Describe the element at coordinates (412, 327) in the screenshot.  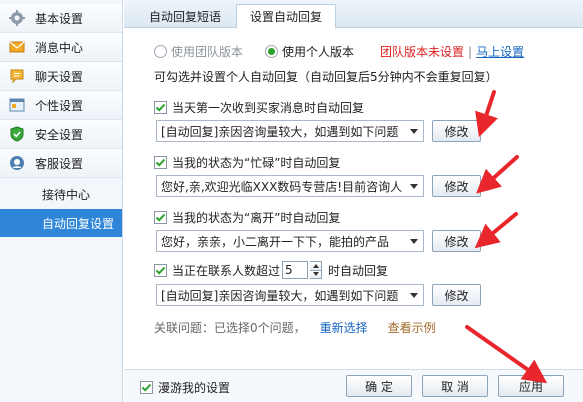
I see `view-example-link: 查看示例` at that location.